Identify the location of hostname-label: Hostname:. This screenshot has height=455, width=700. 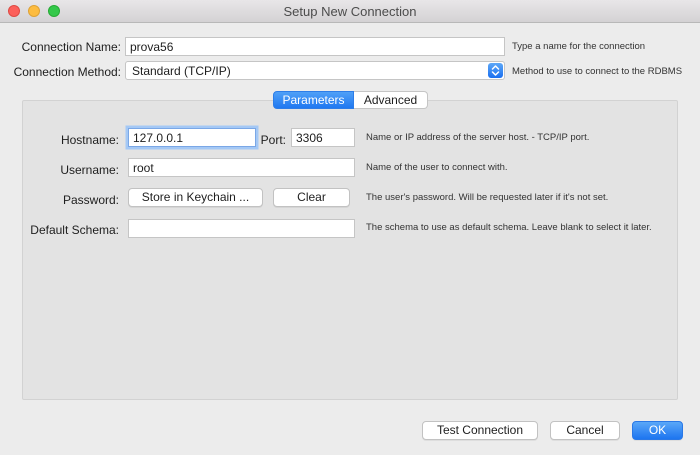
(89, 140).